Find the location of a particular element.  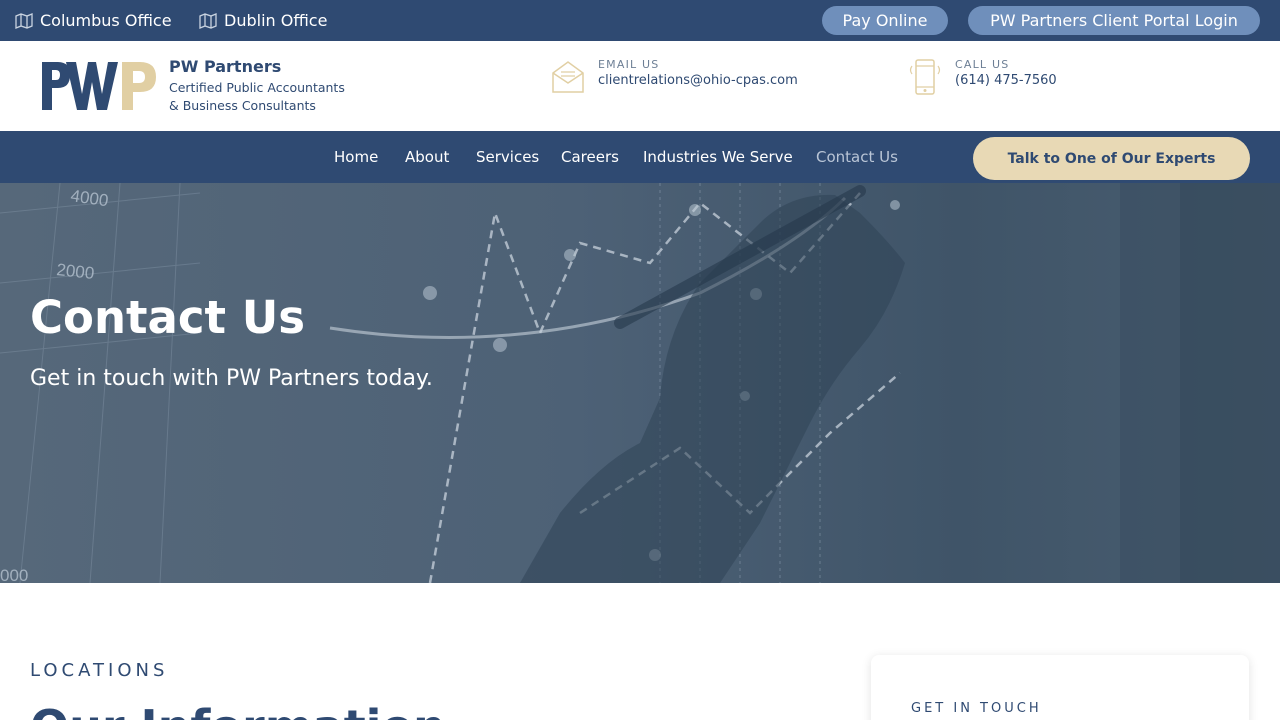

phone-label: CALL US is located at coordinates (982, 64).